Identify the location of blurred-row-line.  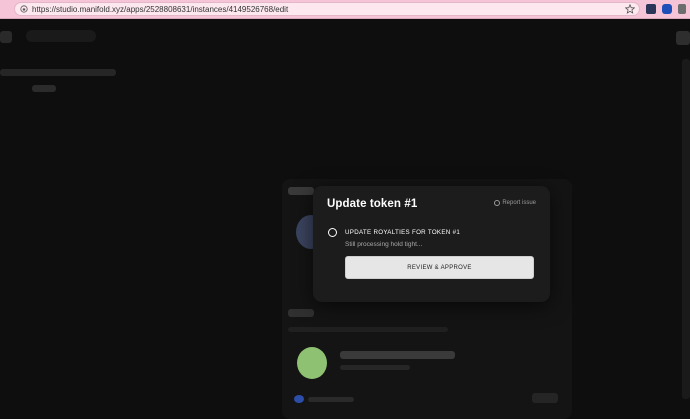
(368, 329).